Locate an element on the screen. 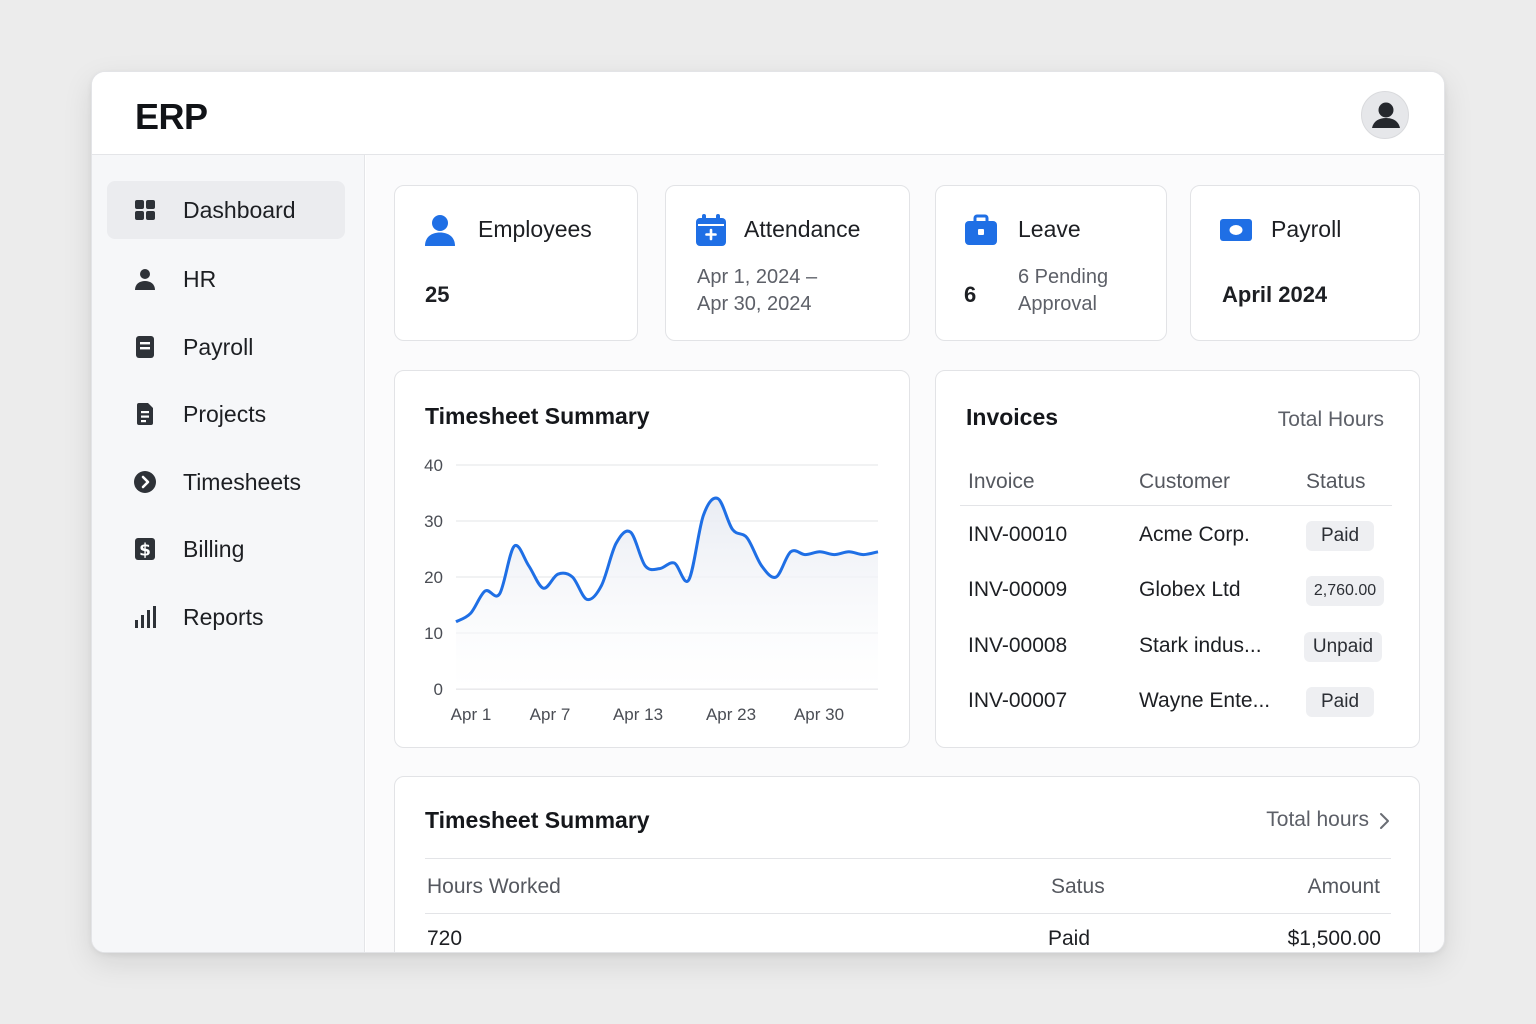 Image resolution: width=1536 pixels, height=1024 pixels. sidebar-item-reports: Reports is located at coordinates (226, 617).